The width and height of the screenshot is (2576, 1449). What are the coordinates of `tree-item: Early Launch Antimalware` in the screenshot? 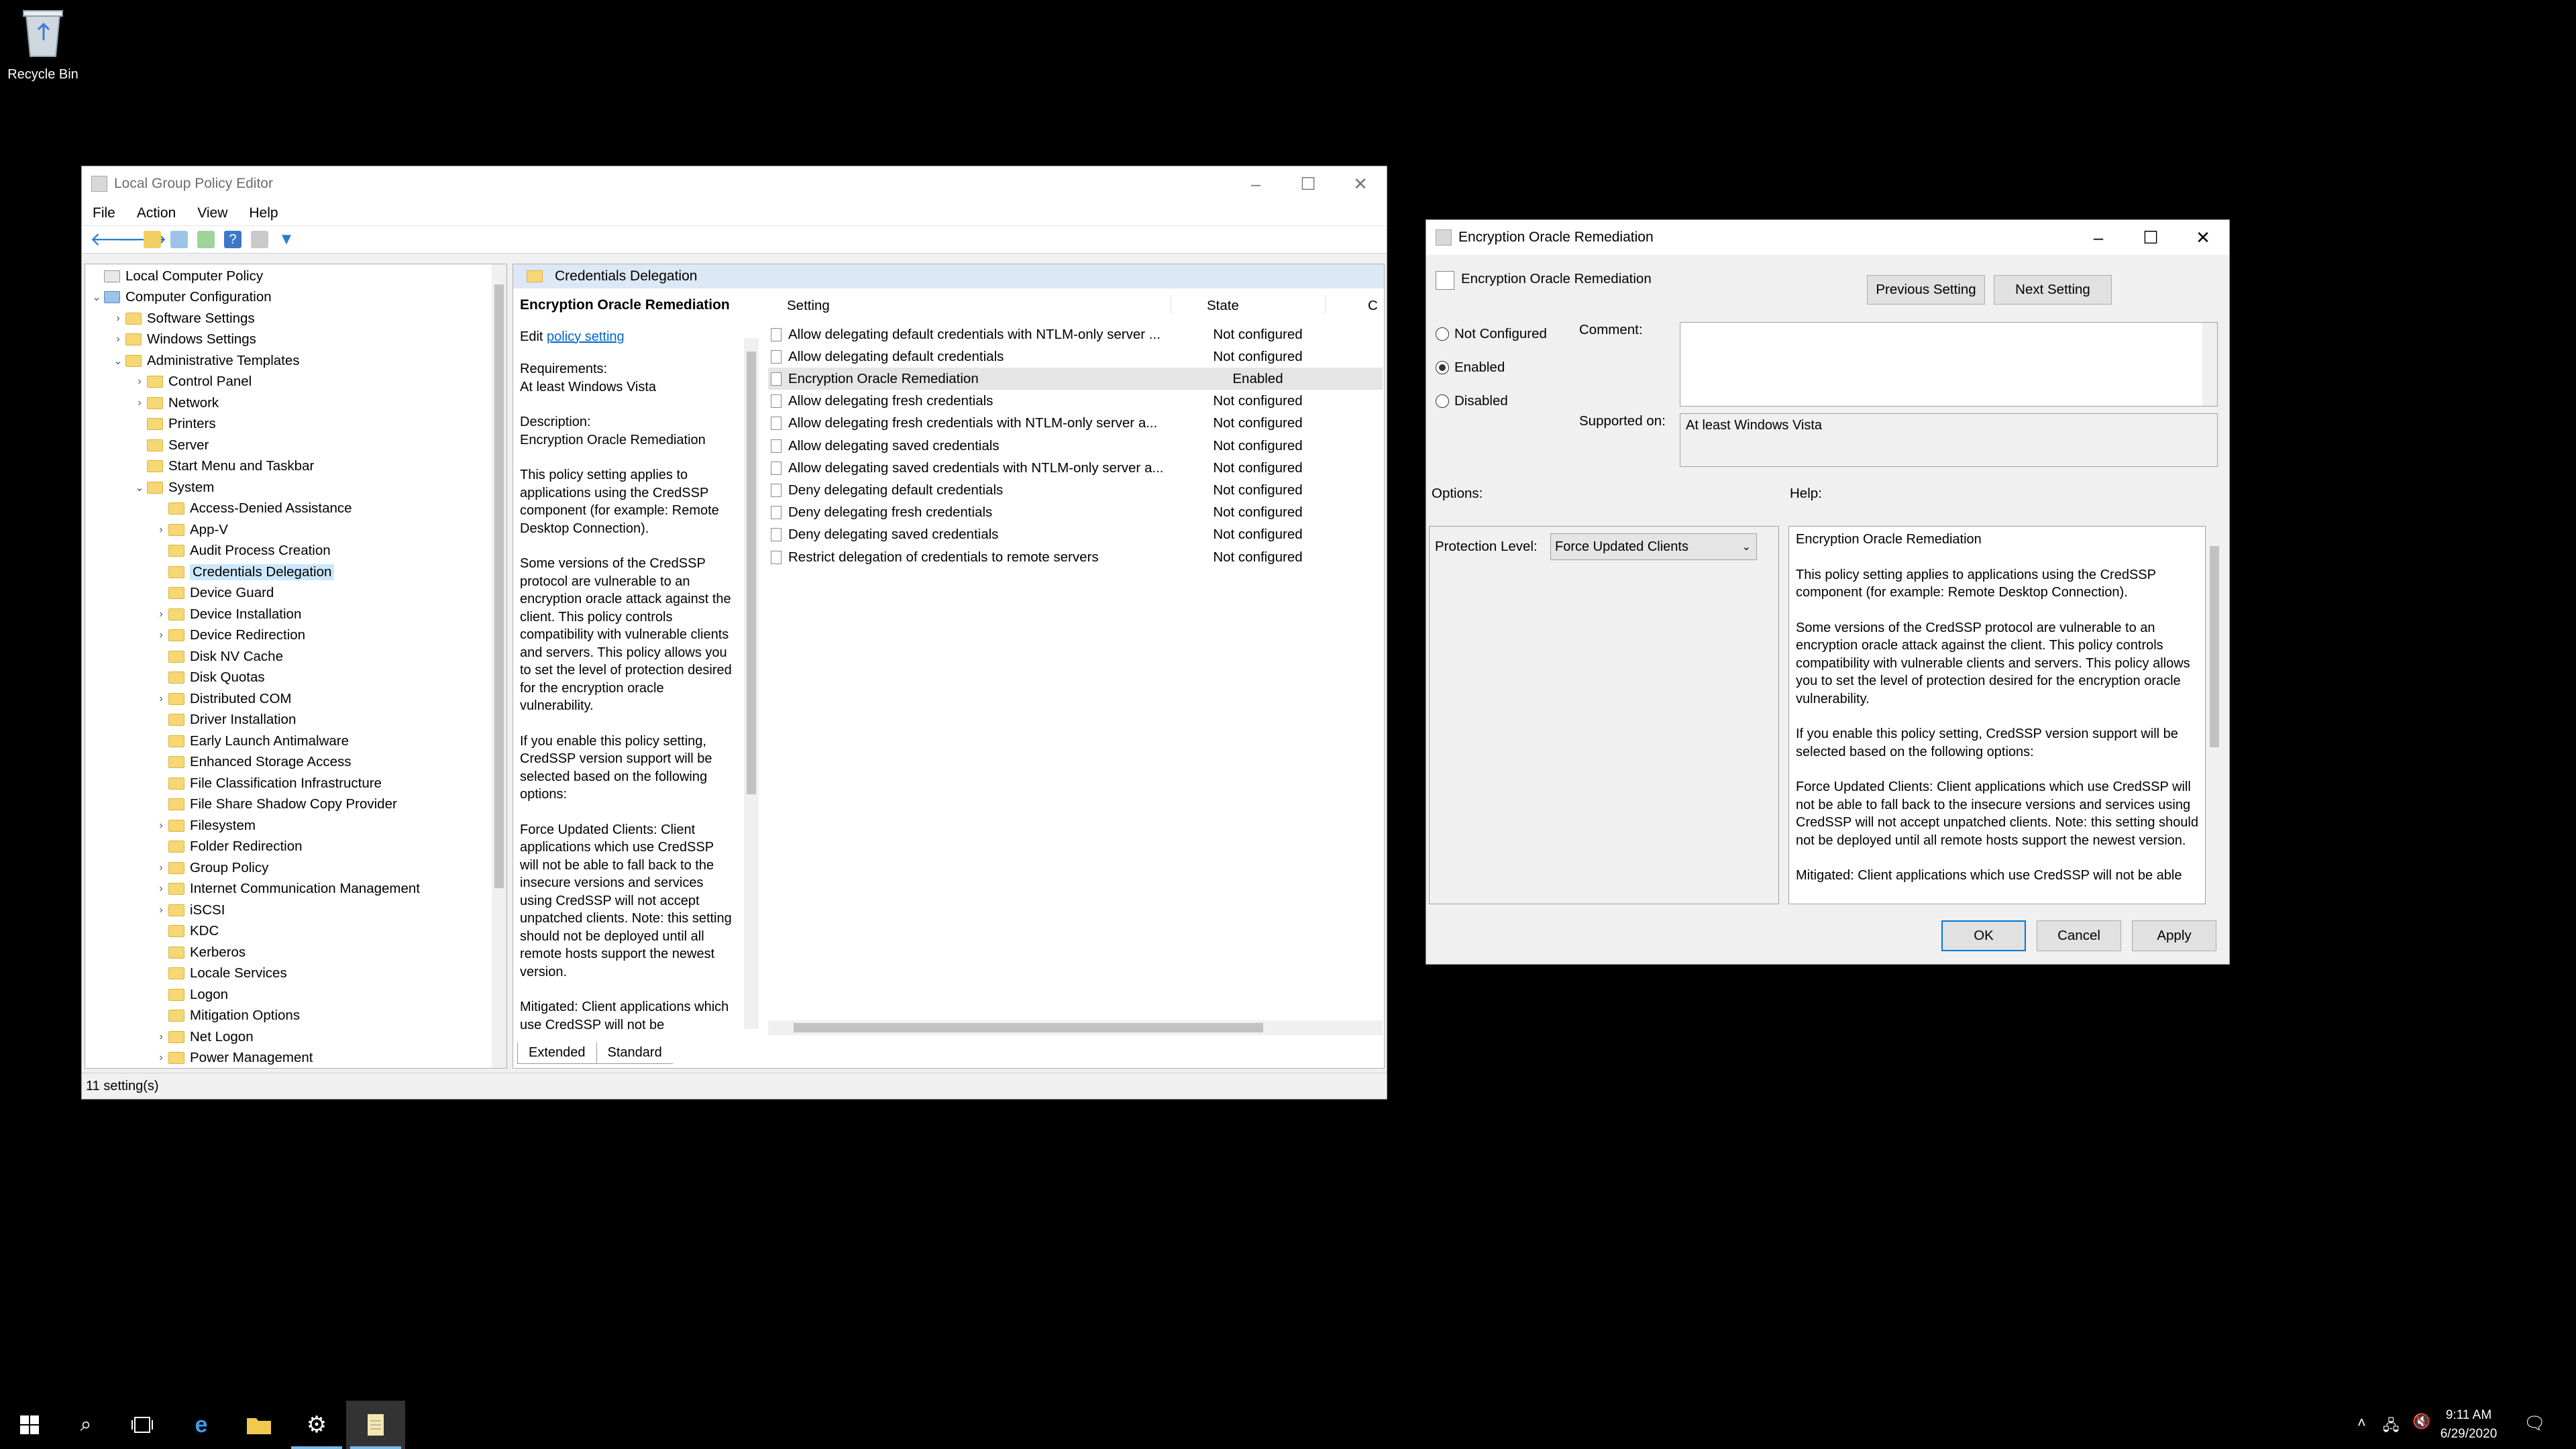 It's located at (251, 741).